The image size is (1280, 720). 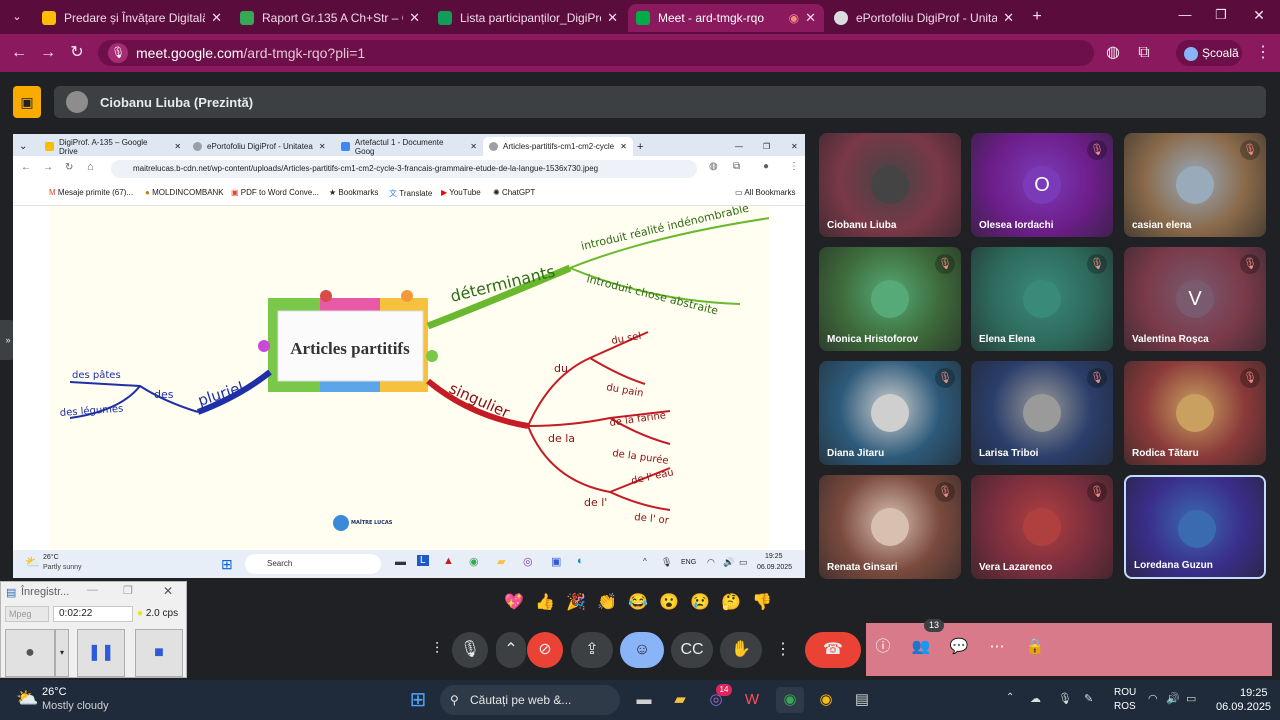 I want to click on pen-icon: ✎, so click(x=1088, y=698).